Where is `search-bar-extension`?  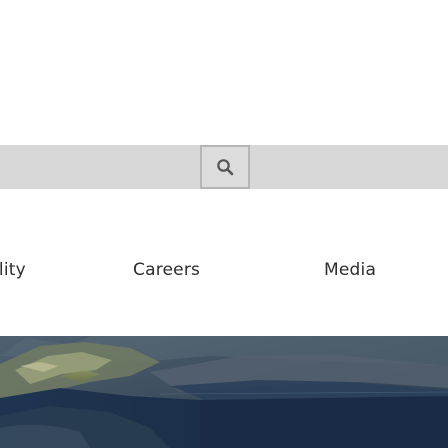
search-bar-extension is located at coordinates (349, 167).